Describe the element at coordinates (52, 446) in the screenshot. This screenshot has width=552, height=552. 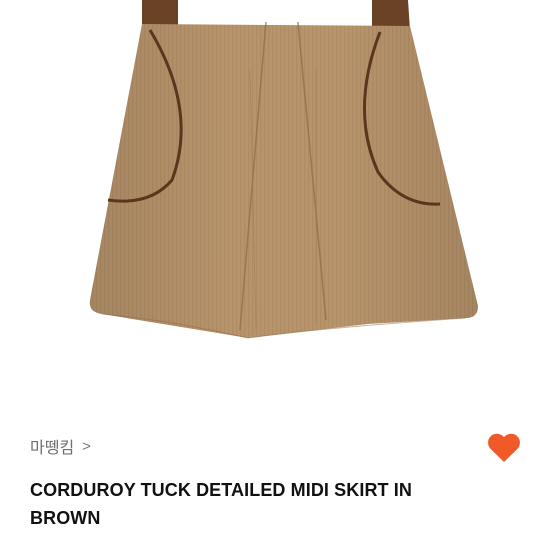
I see `brand-name: 마뗑킴` at that location.